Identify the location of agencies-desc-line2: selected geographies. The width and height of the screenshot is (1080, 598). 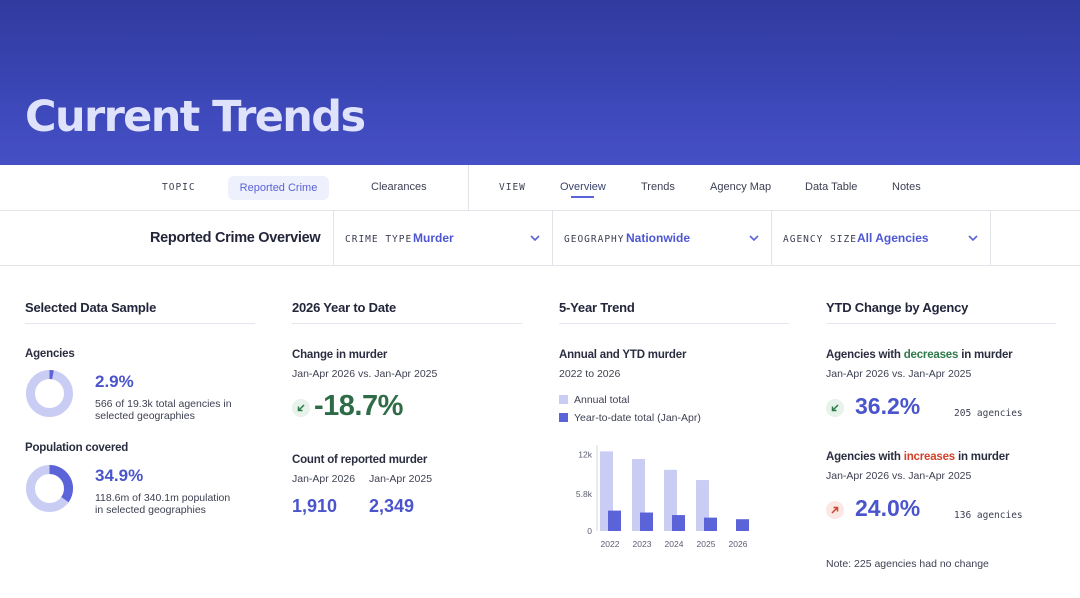
(145, 416).